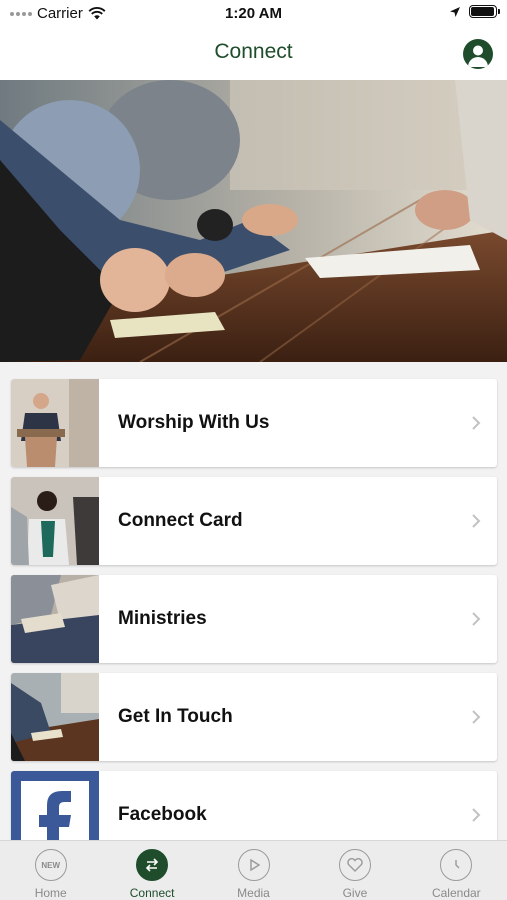  What do you see at coordinates (162, 618) in the screenshot?
I see `list-item-label: Ministries` at bounding box center [162, 618].